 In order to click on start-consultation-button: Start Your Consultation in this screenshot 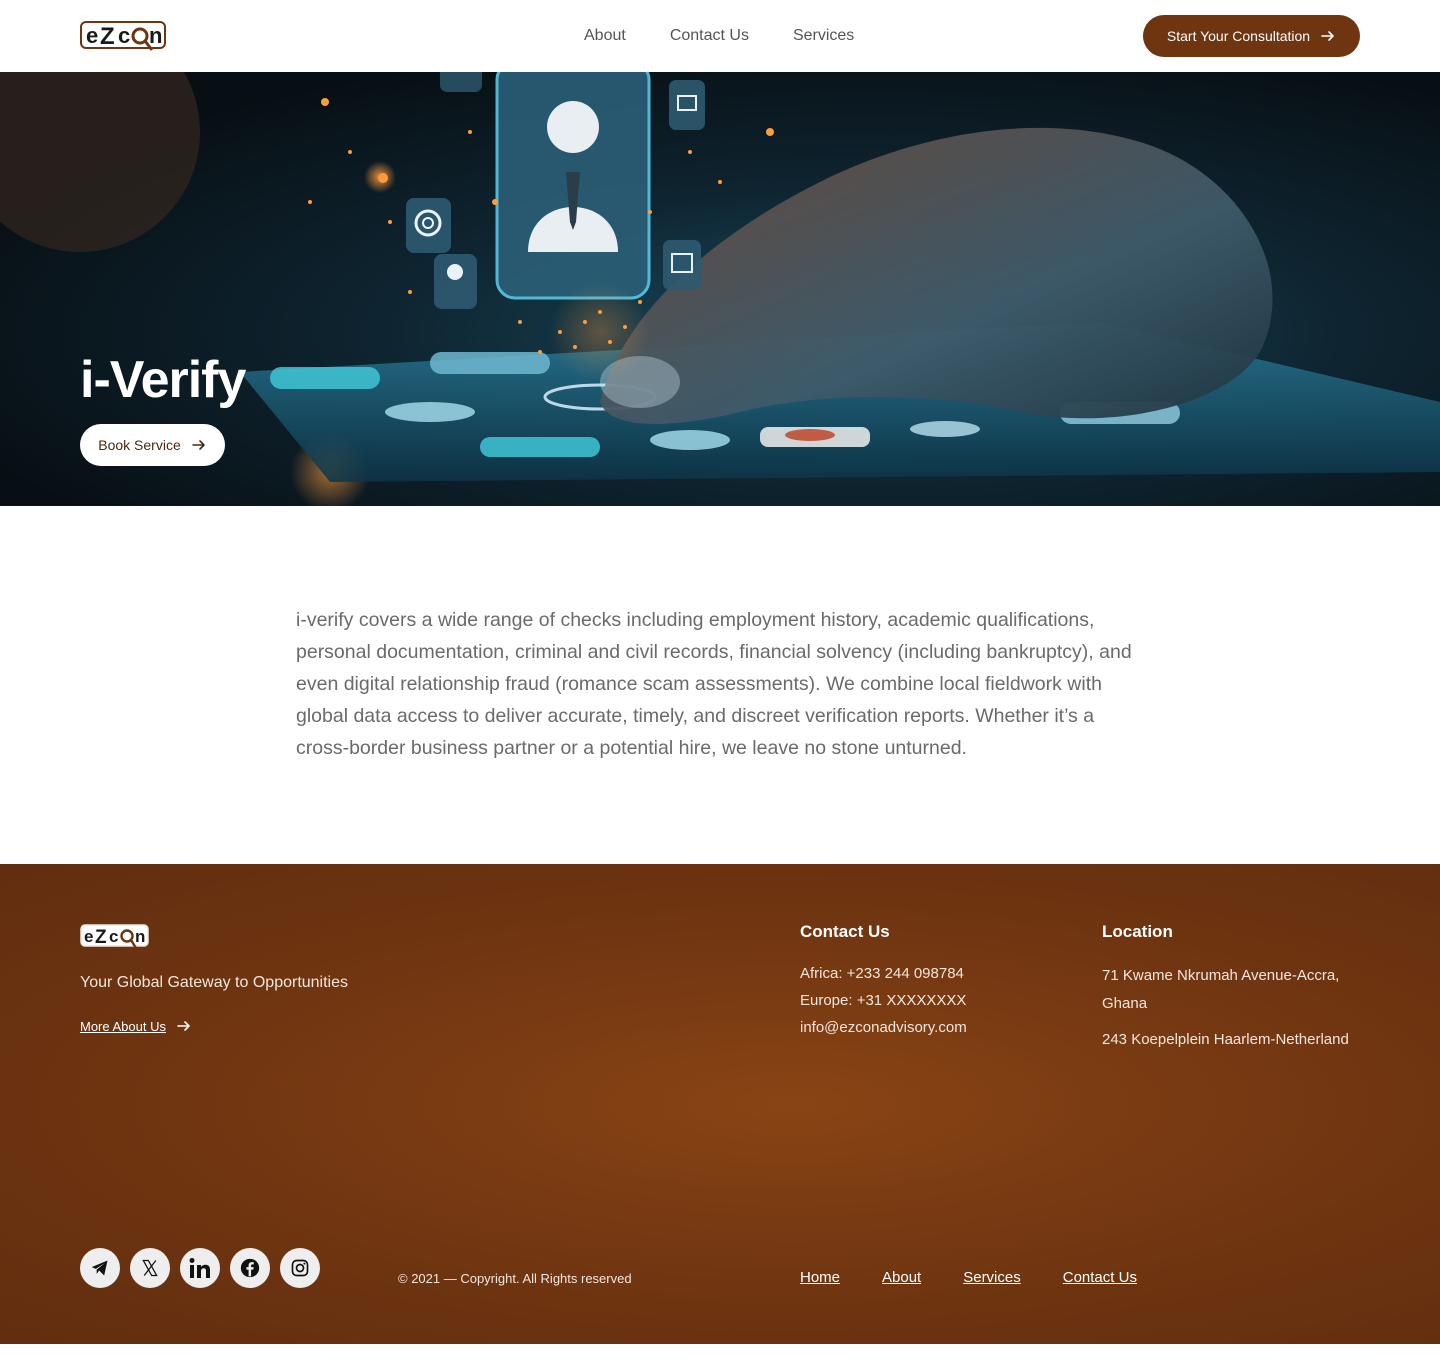, I will do `click(1251, 36)`.